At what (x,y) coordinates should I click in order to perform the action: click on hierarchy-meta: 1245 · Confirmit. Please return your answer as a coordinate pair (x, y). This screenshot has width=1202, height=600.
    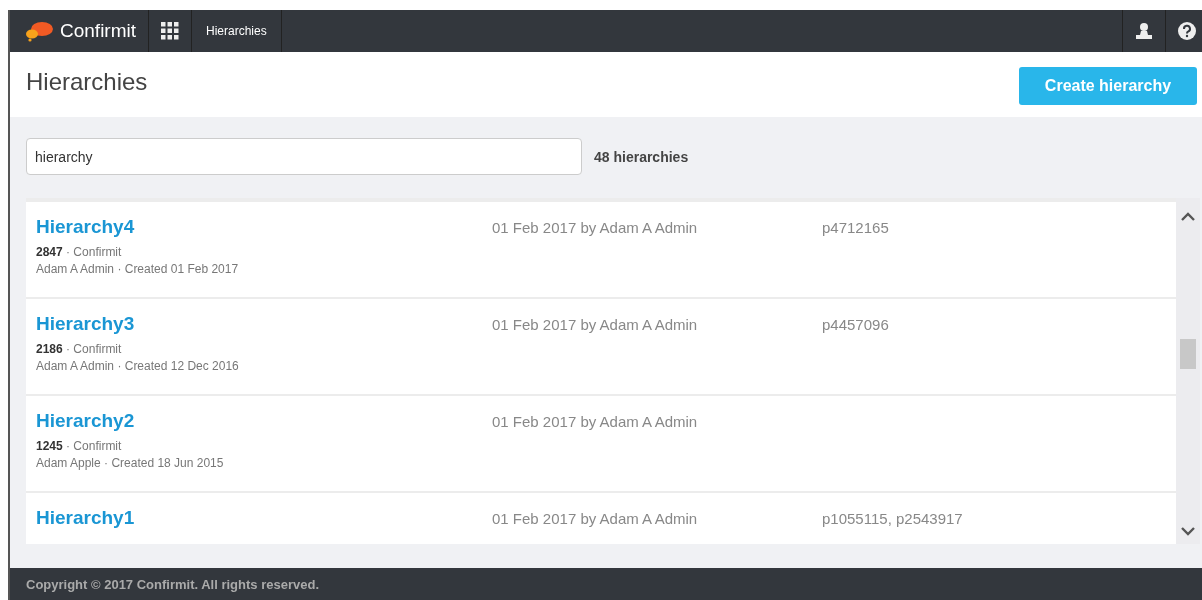
    Looking at the image, I should click on (79, 446).